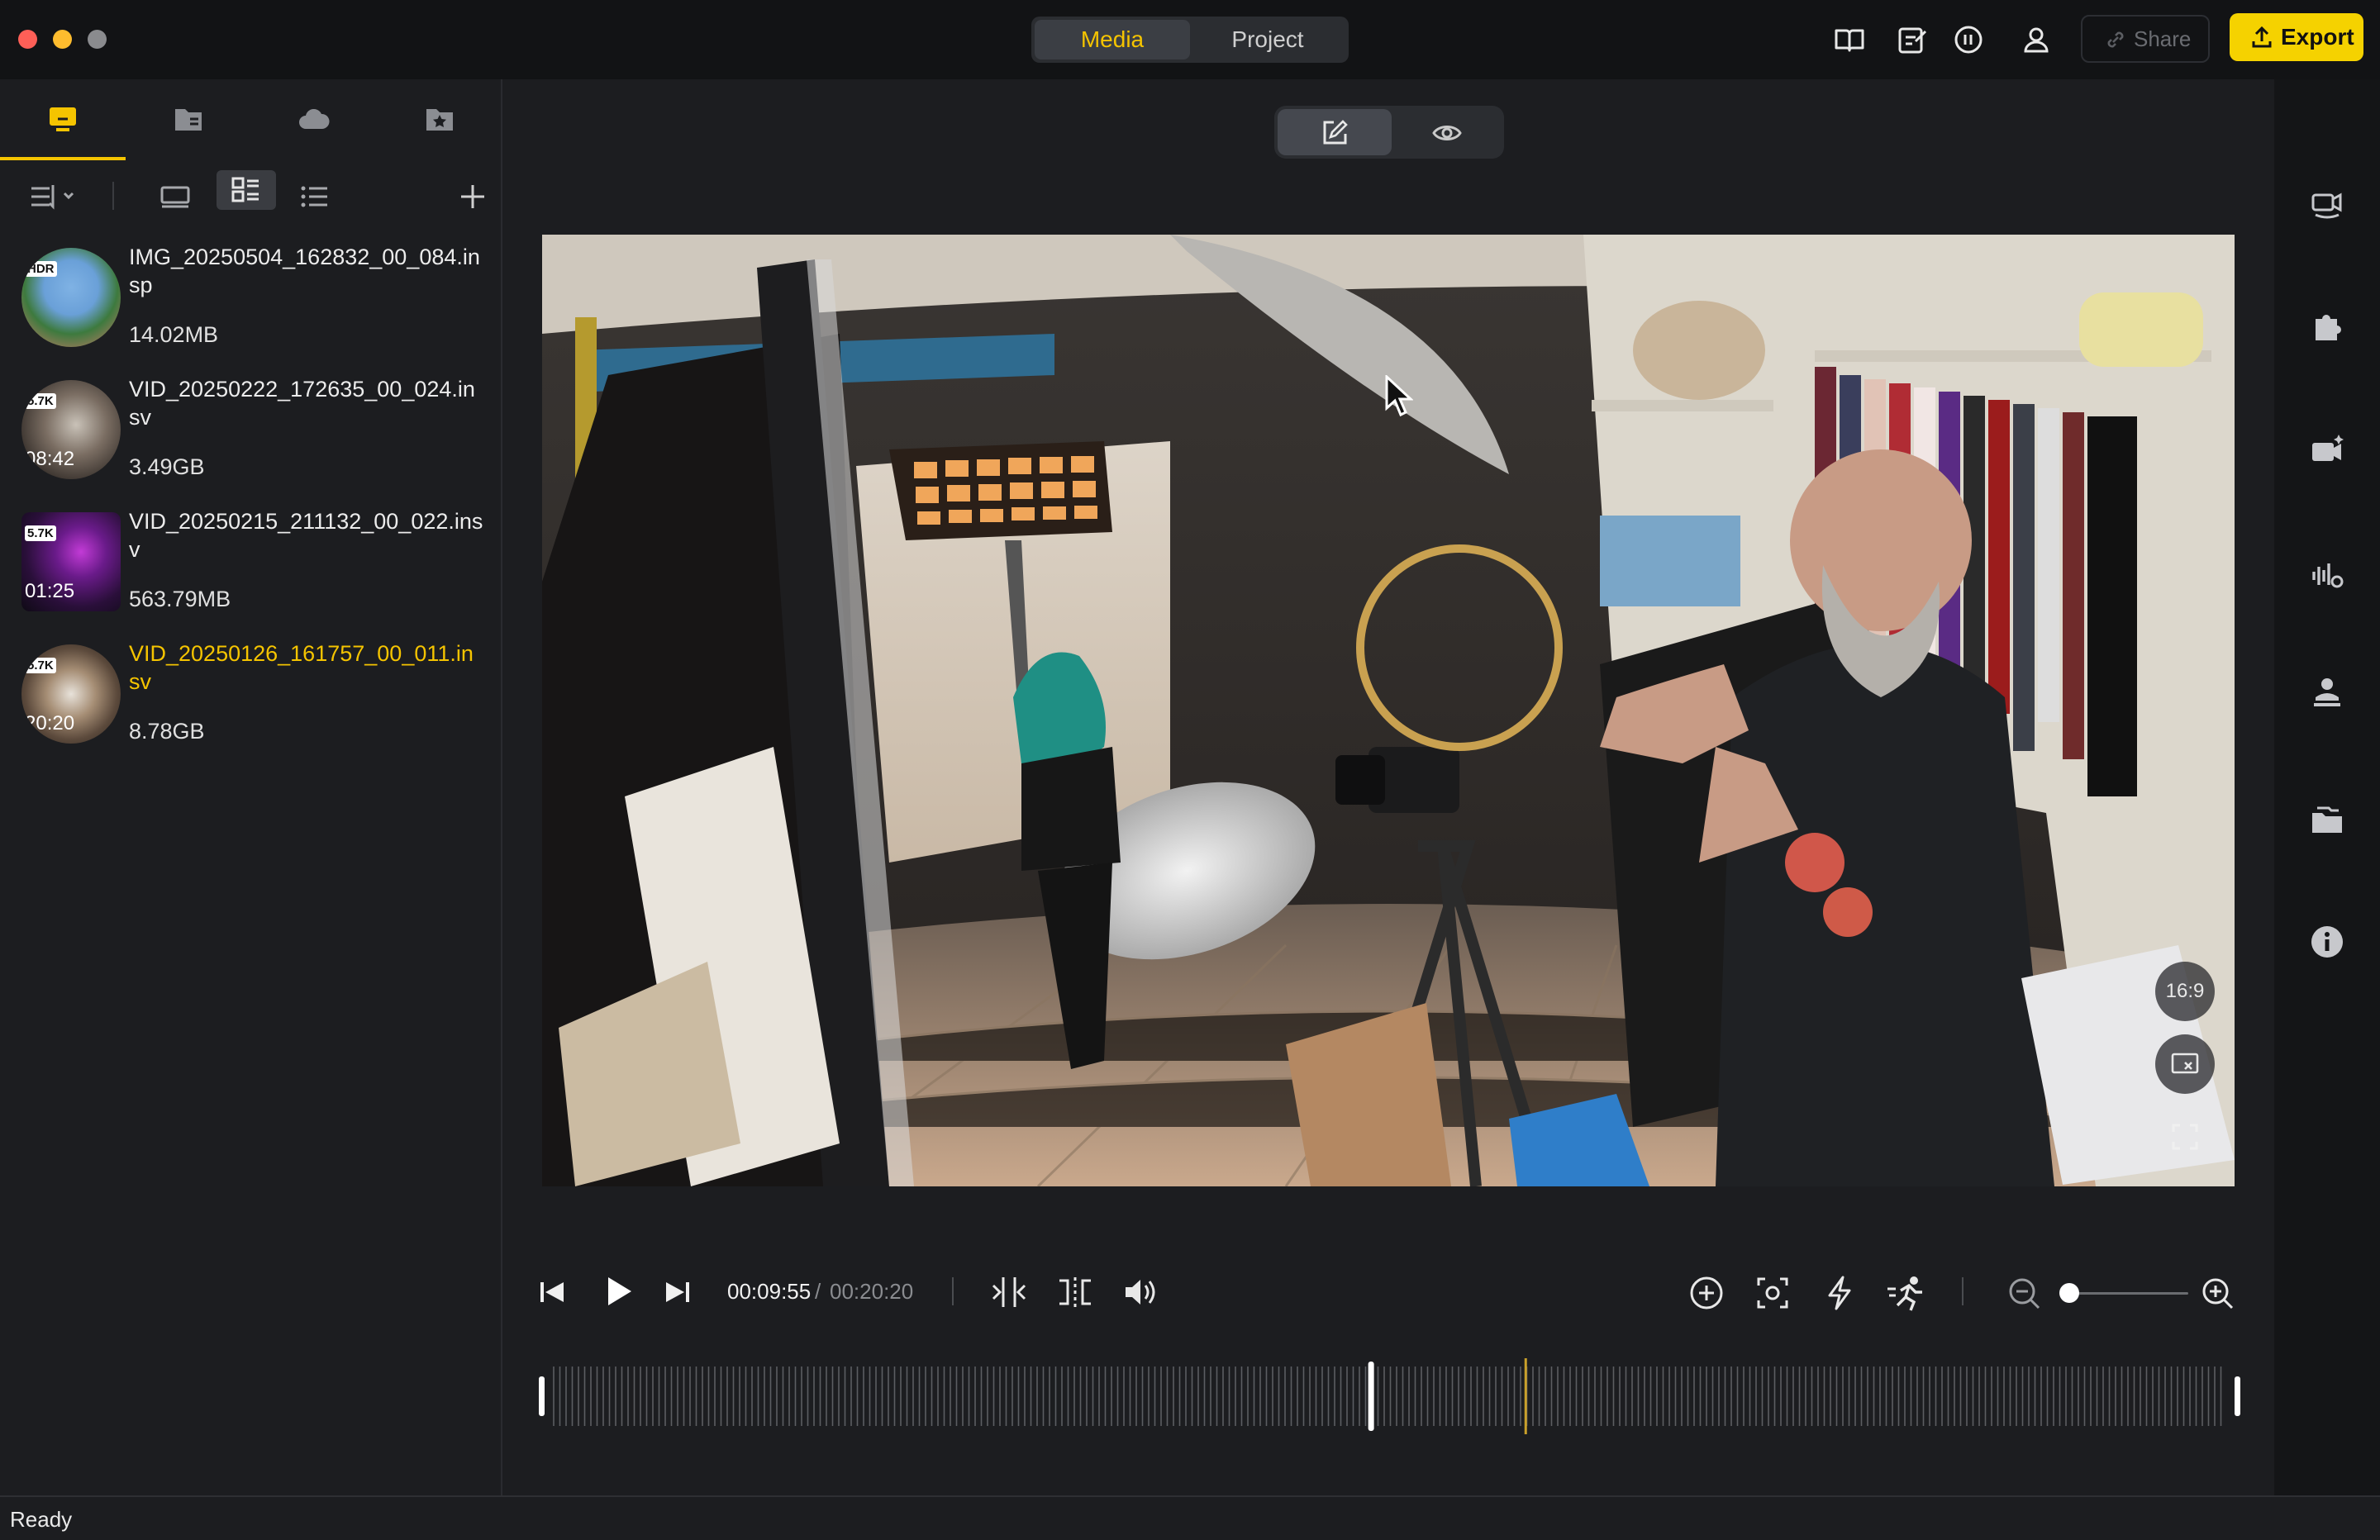 The image size is (2380, 1540). Describe the element at coordinates (1389, 1396) in the screenshot. I see `timeline-track` at that location.